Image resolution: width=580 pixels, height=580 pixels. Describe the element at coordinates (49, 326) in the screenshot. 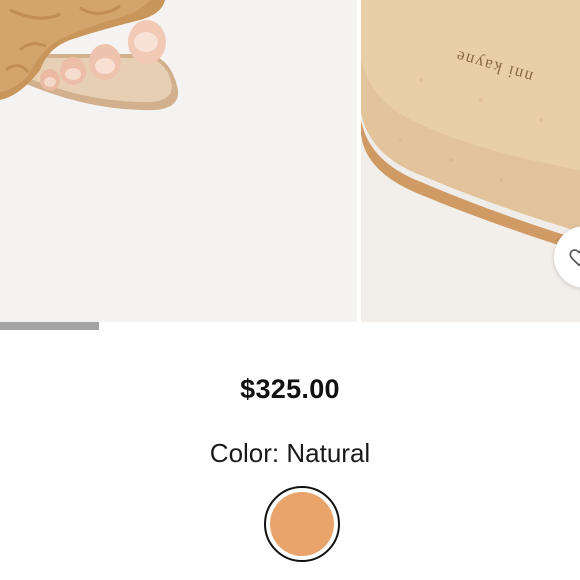

I see `gallery-progress-fill` at that location.